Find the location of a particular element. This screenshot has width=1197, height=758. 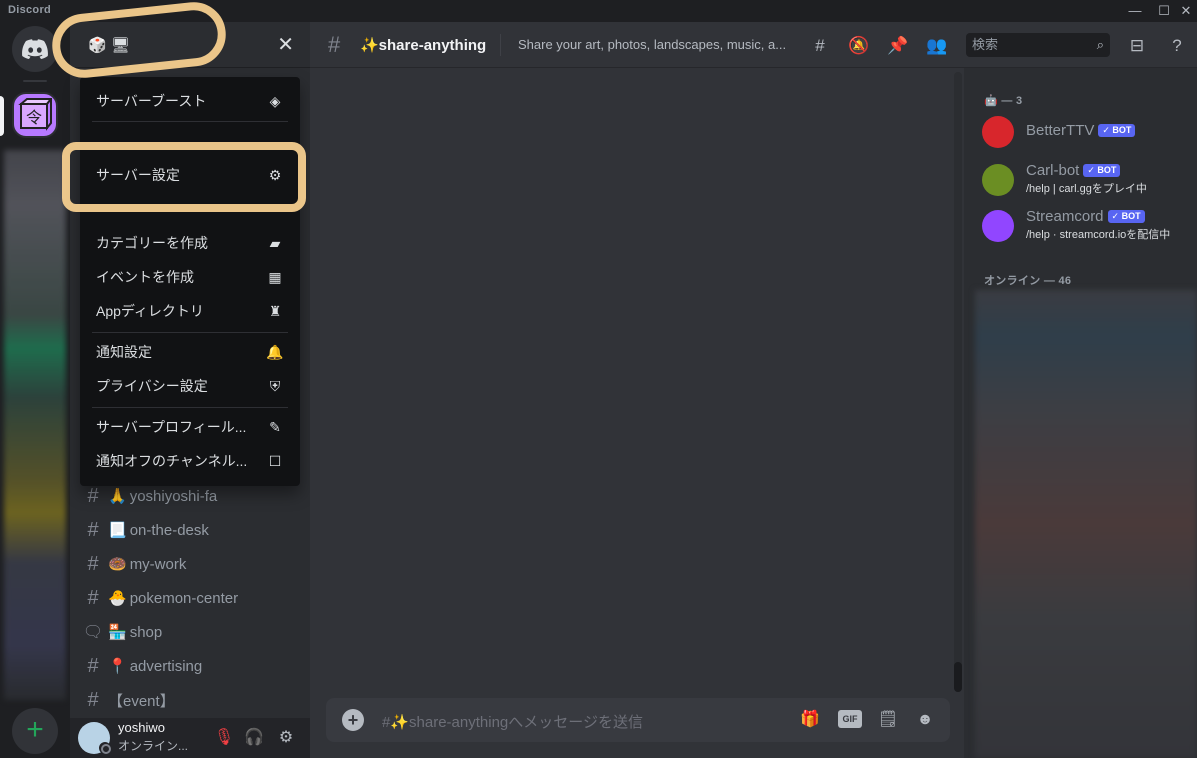

close-icon: ✕ is located at coordinates (285, 44).